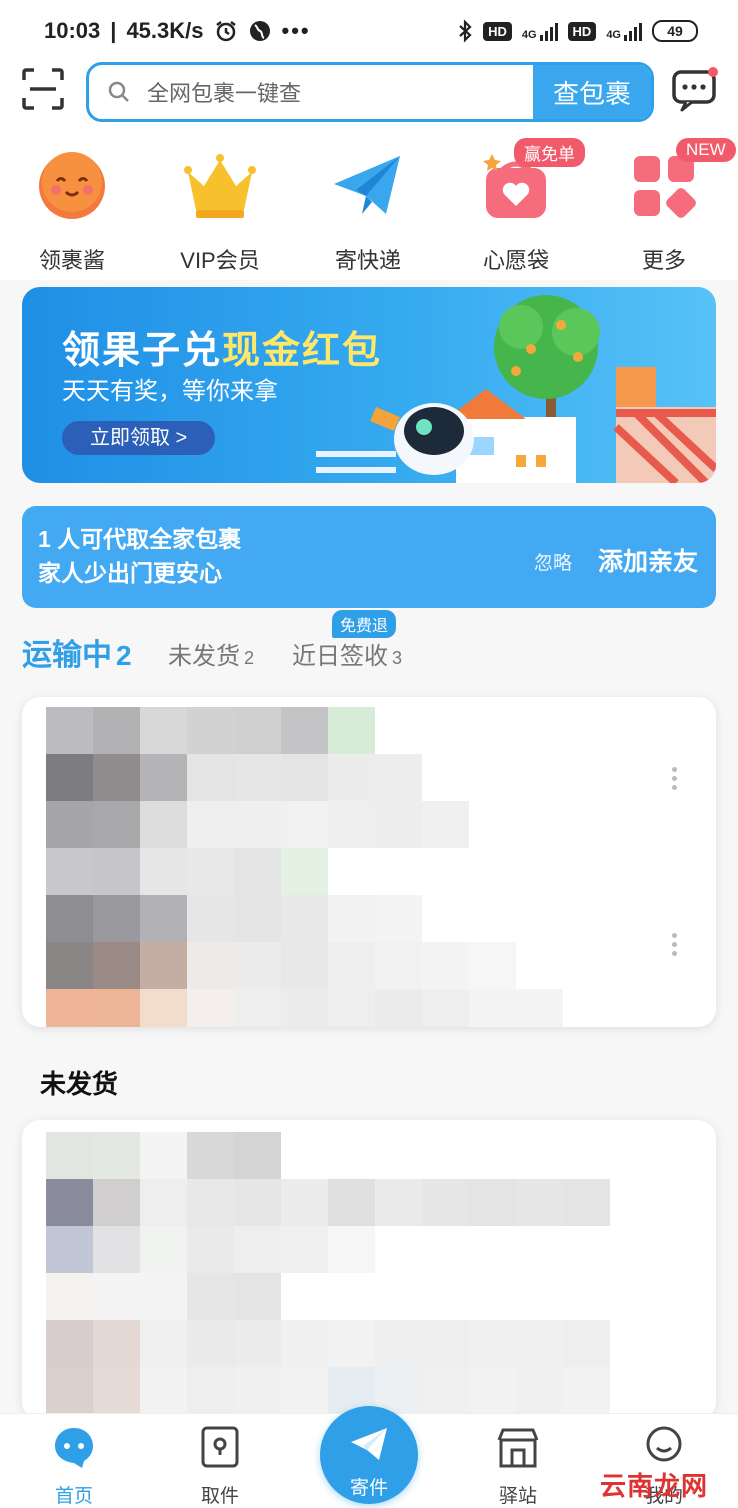 The width and height of the screenshot is (738, 1508). Describe the element at coordinates (347, 653) in the screenshot. I see `tab-recently-signed: 近日签收 3` at that location.